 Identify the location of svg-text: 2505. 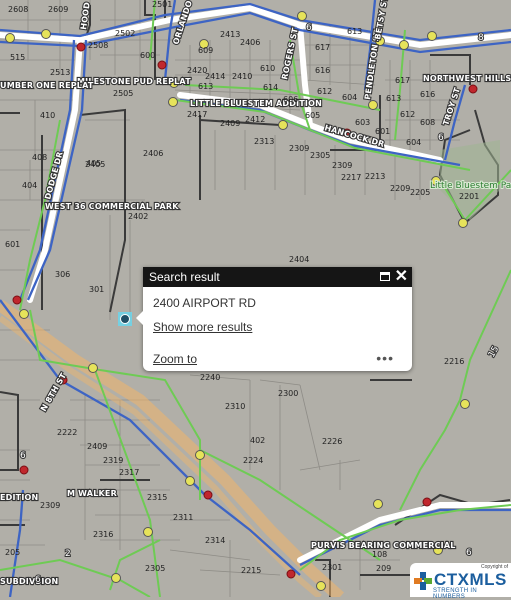
(123, 93).